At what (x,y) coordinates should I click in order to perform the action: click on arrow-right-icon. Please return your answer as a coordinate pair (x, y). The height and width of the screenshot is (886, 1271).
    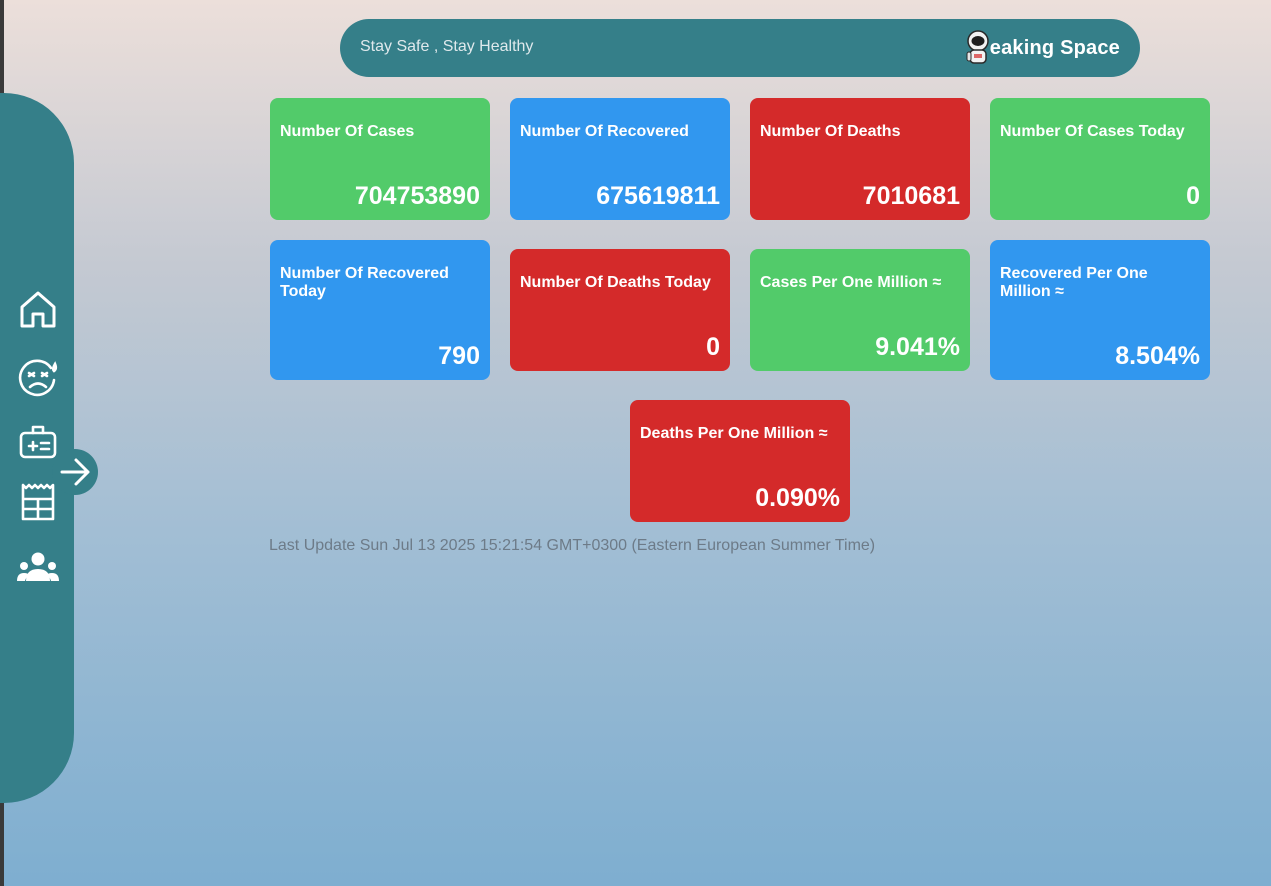
    Looking at the image, I should click on (75, 472).